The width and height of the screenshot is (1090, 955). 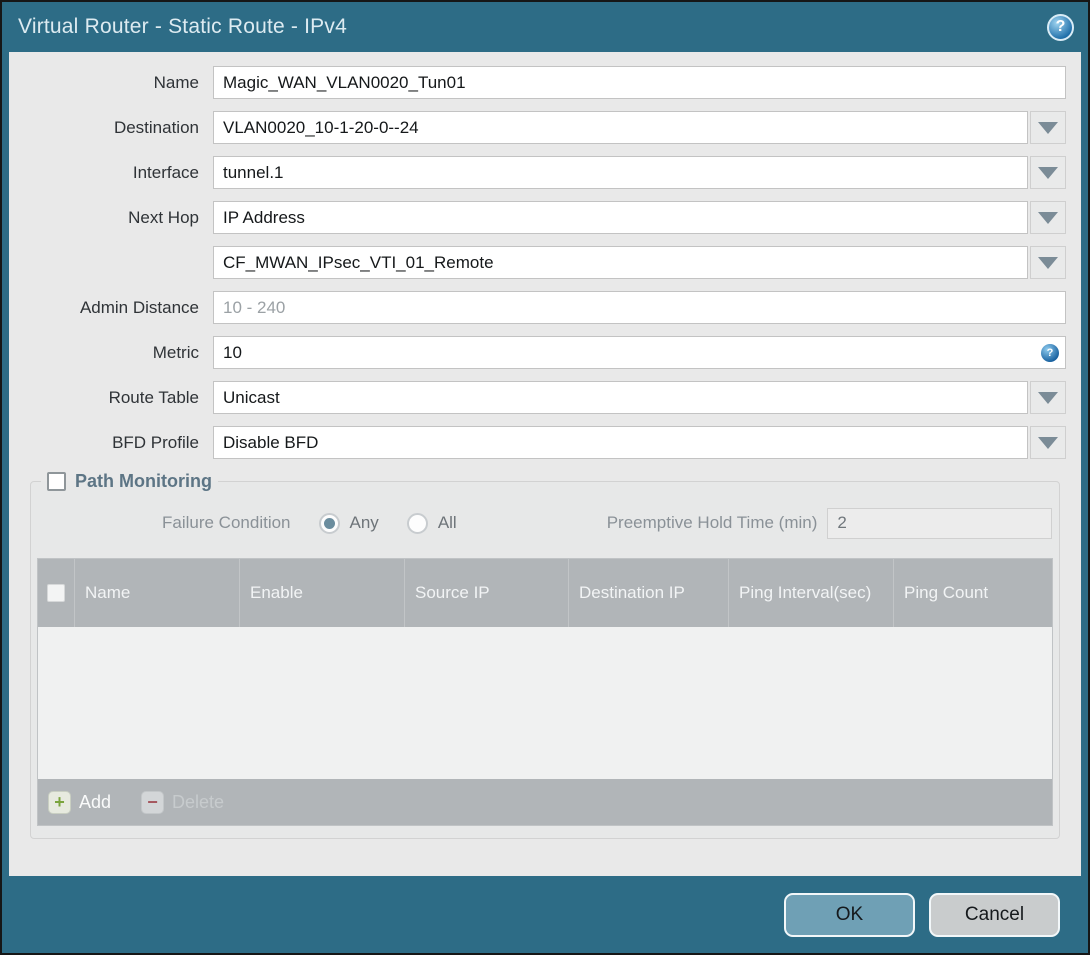 I want to click on interface-input, so click(x=620, y=172).